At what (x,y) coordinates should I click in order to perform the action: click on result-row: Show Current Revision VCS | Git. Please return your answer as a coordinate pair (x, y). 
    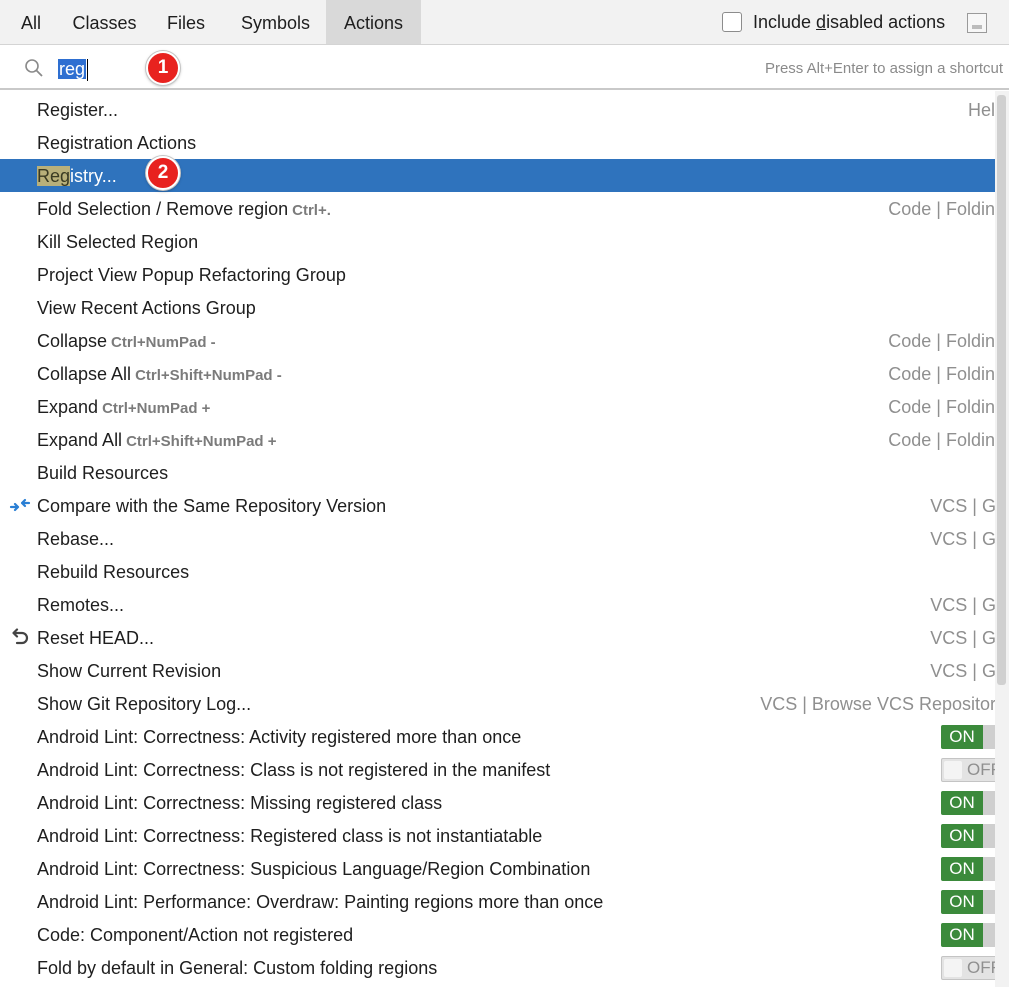
    Looking at the image, I should click on (502, 670).